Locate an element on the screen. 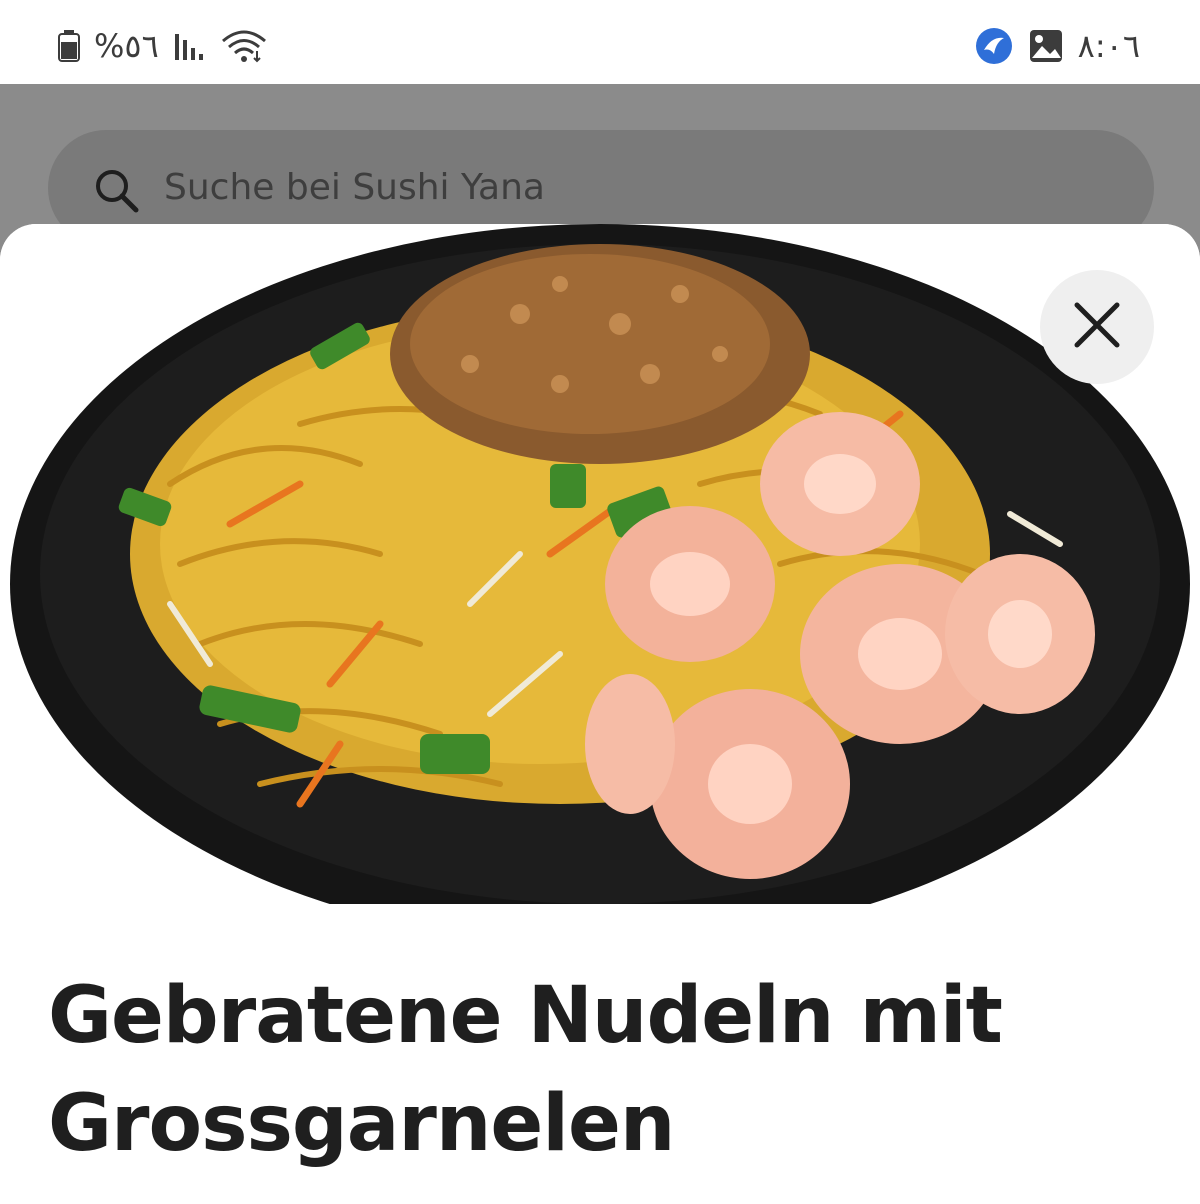 This screenshot has width=1200, height=1204. status-time: ٨:٠٦ is located at coordinates (1108, 46).